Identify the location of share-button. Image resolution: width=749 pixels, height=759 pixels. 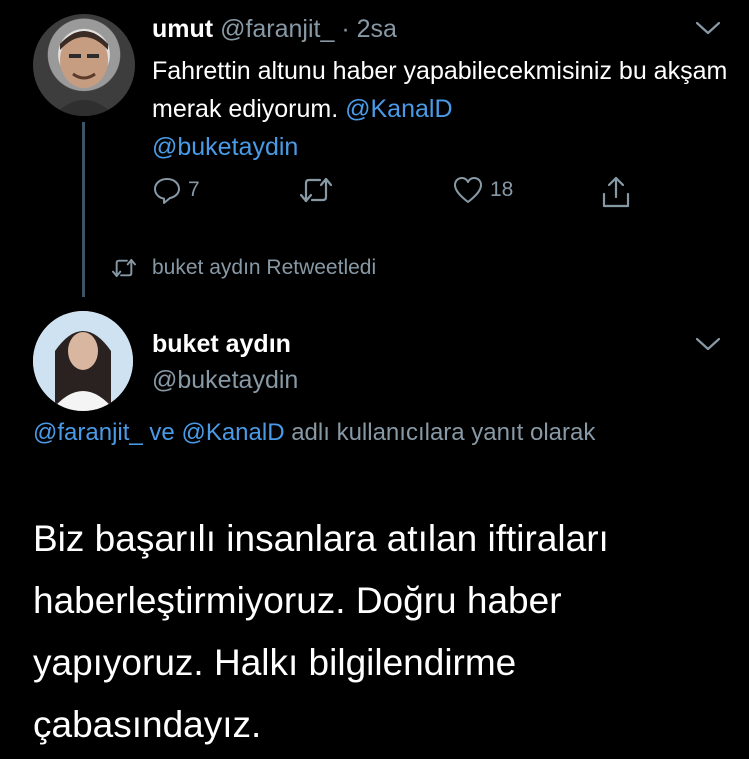
(616, 192).